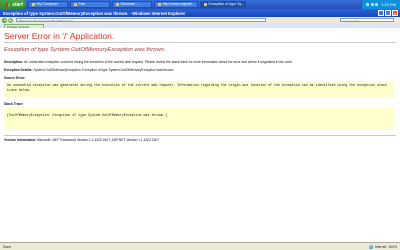 Image resolution: width=400 pixels, height=250 pixels. What do you see at coordinates (380, 4) in the screenshot?
I see `system-tray: 1:23 PM` at bounding box center [380, 4].